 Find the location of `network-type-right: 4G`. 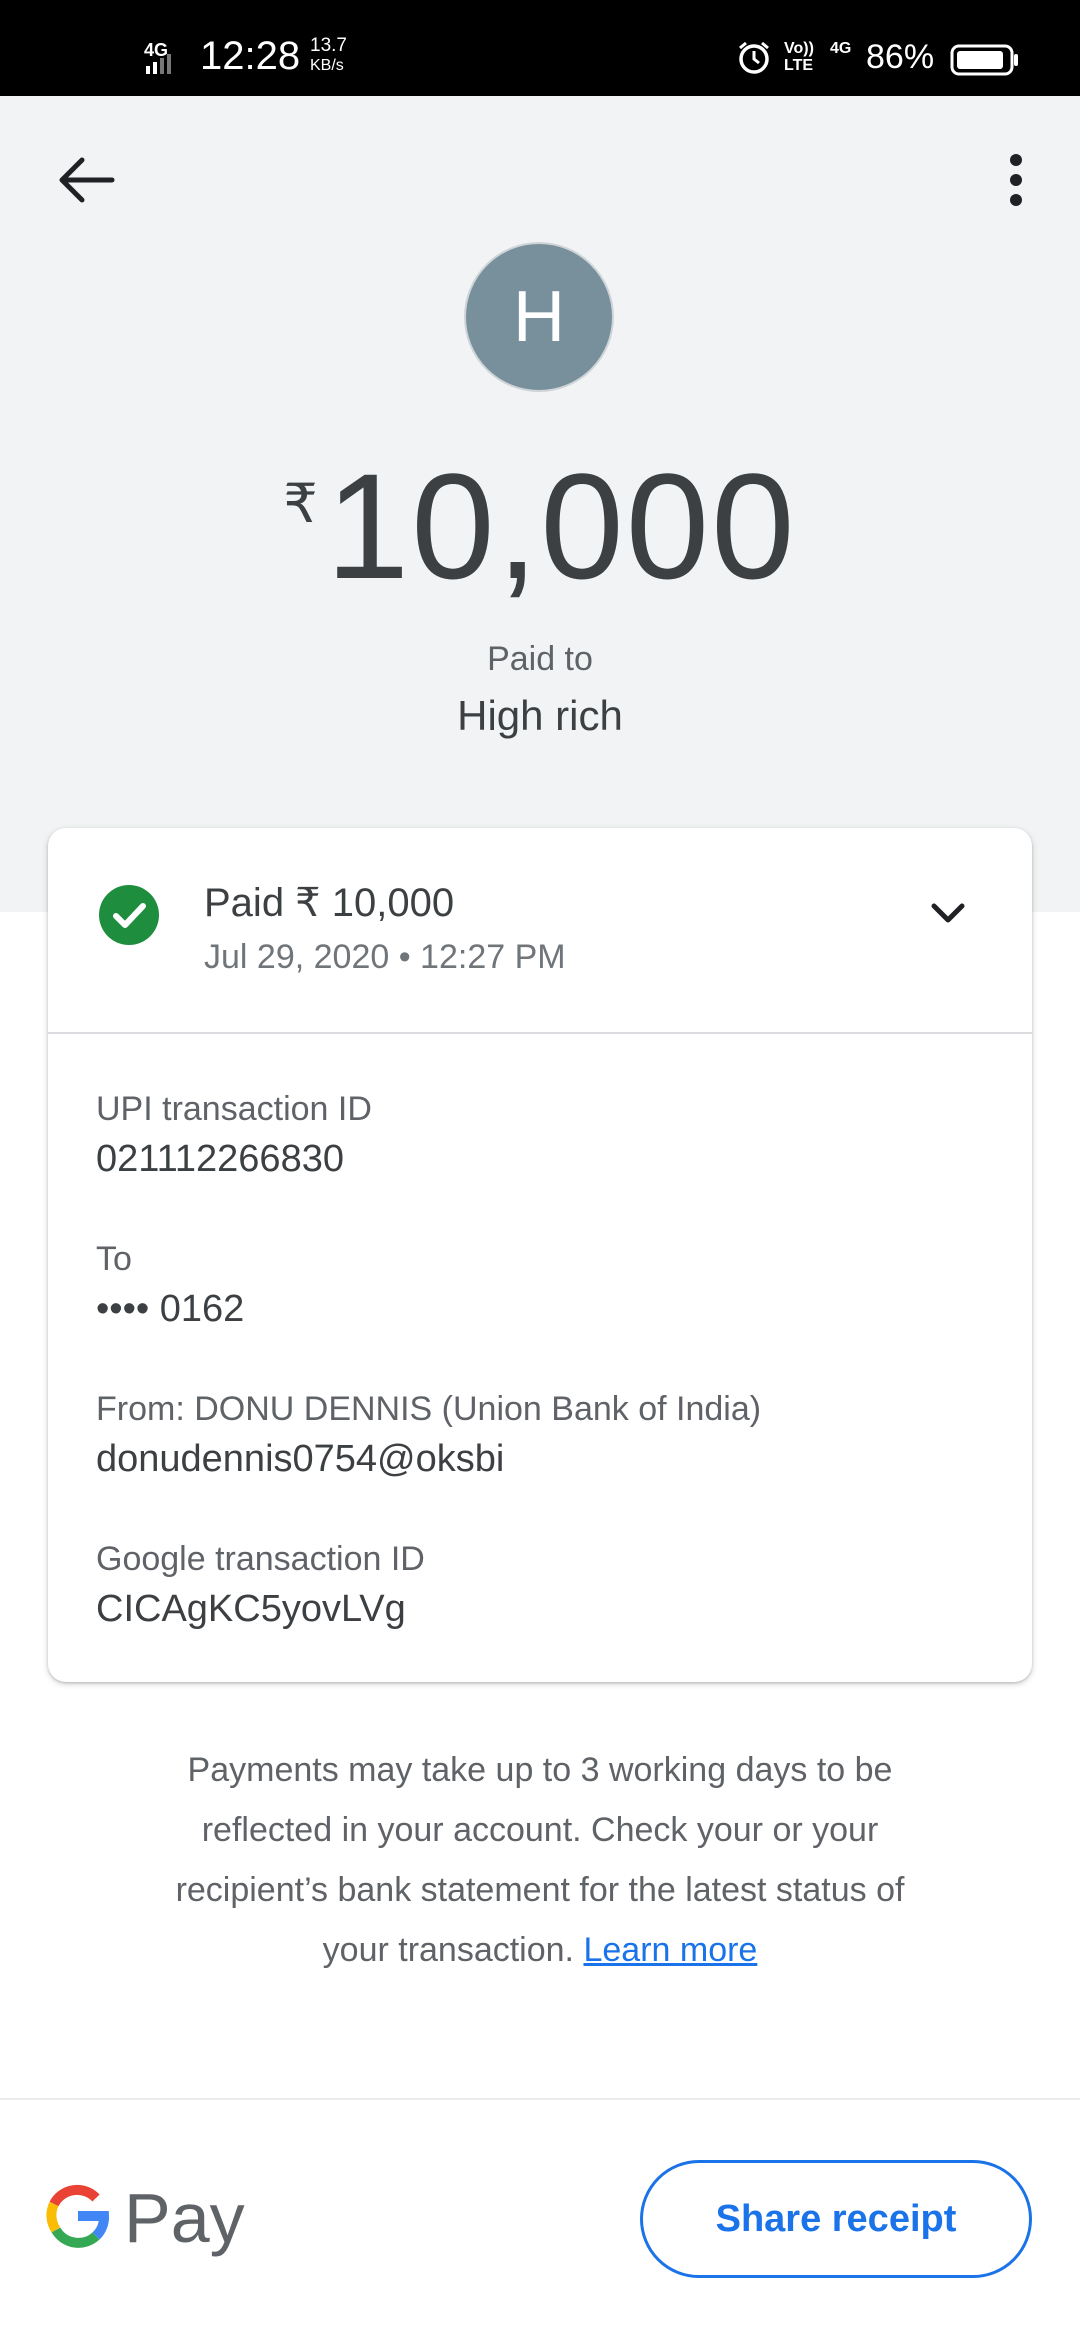

network-type-right: 4G is located at coordinates (841, 48).